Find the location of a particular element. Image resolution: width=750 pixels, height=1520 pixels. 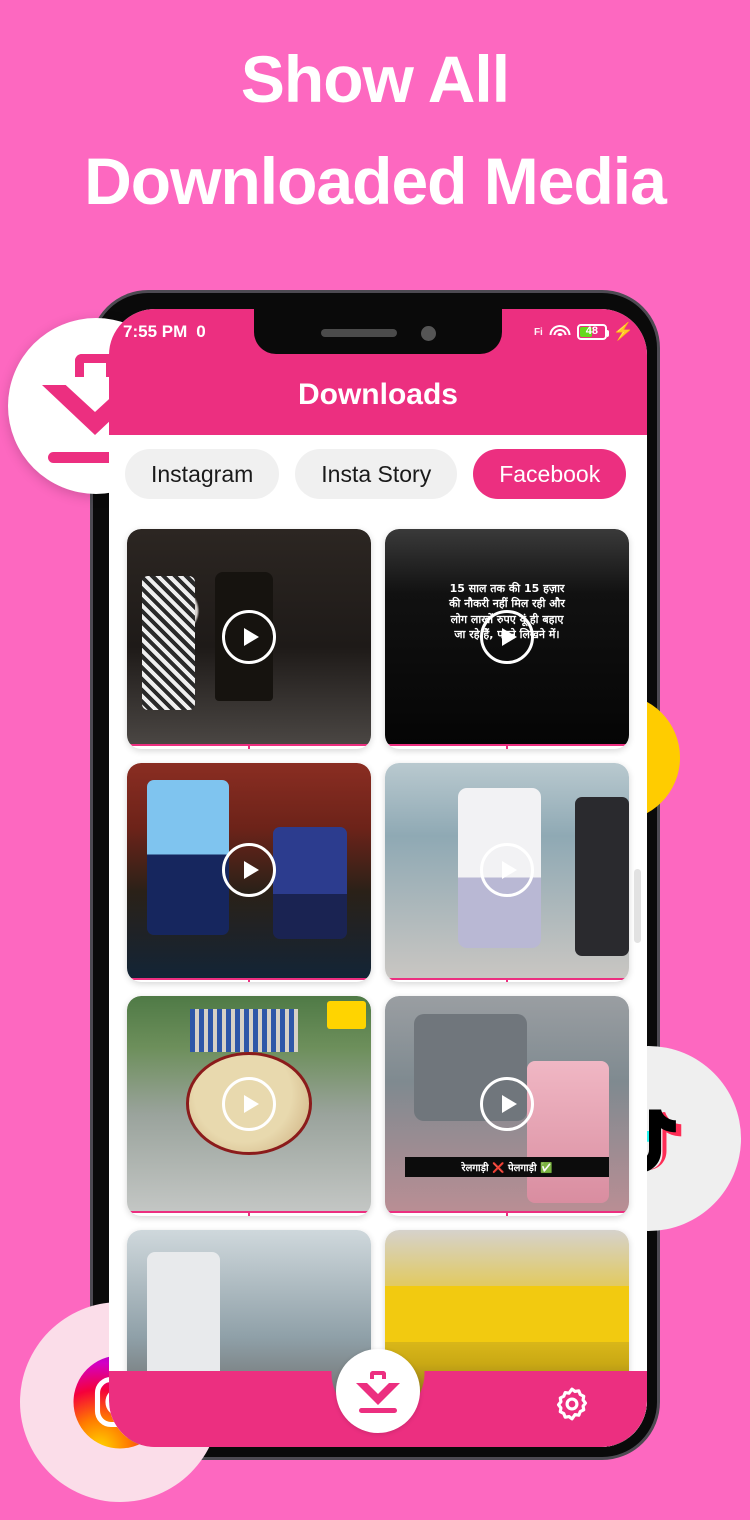

tab-facebook: Facebook is located at coordinates (550, 474).